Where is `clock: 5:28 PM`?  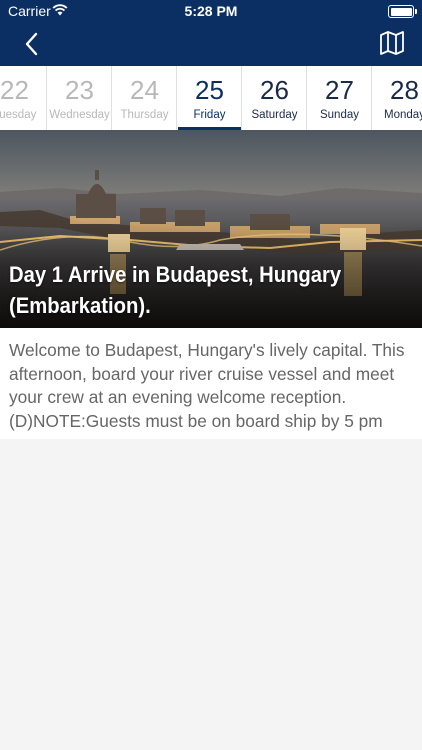
clock: 5:28 PM is located at coordinates (211, 11).